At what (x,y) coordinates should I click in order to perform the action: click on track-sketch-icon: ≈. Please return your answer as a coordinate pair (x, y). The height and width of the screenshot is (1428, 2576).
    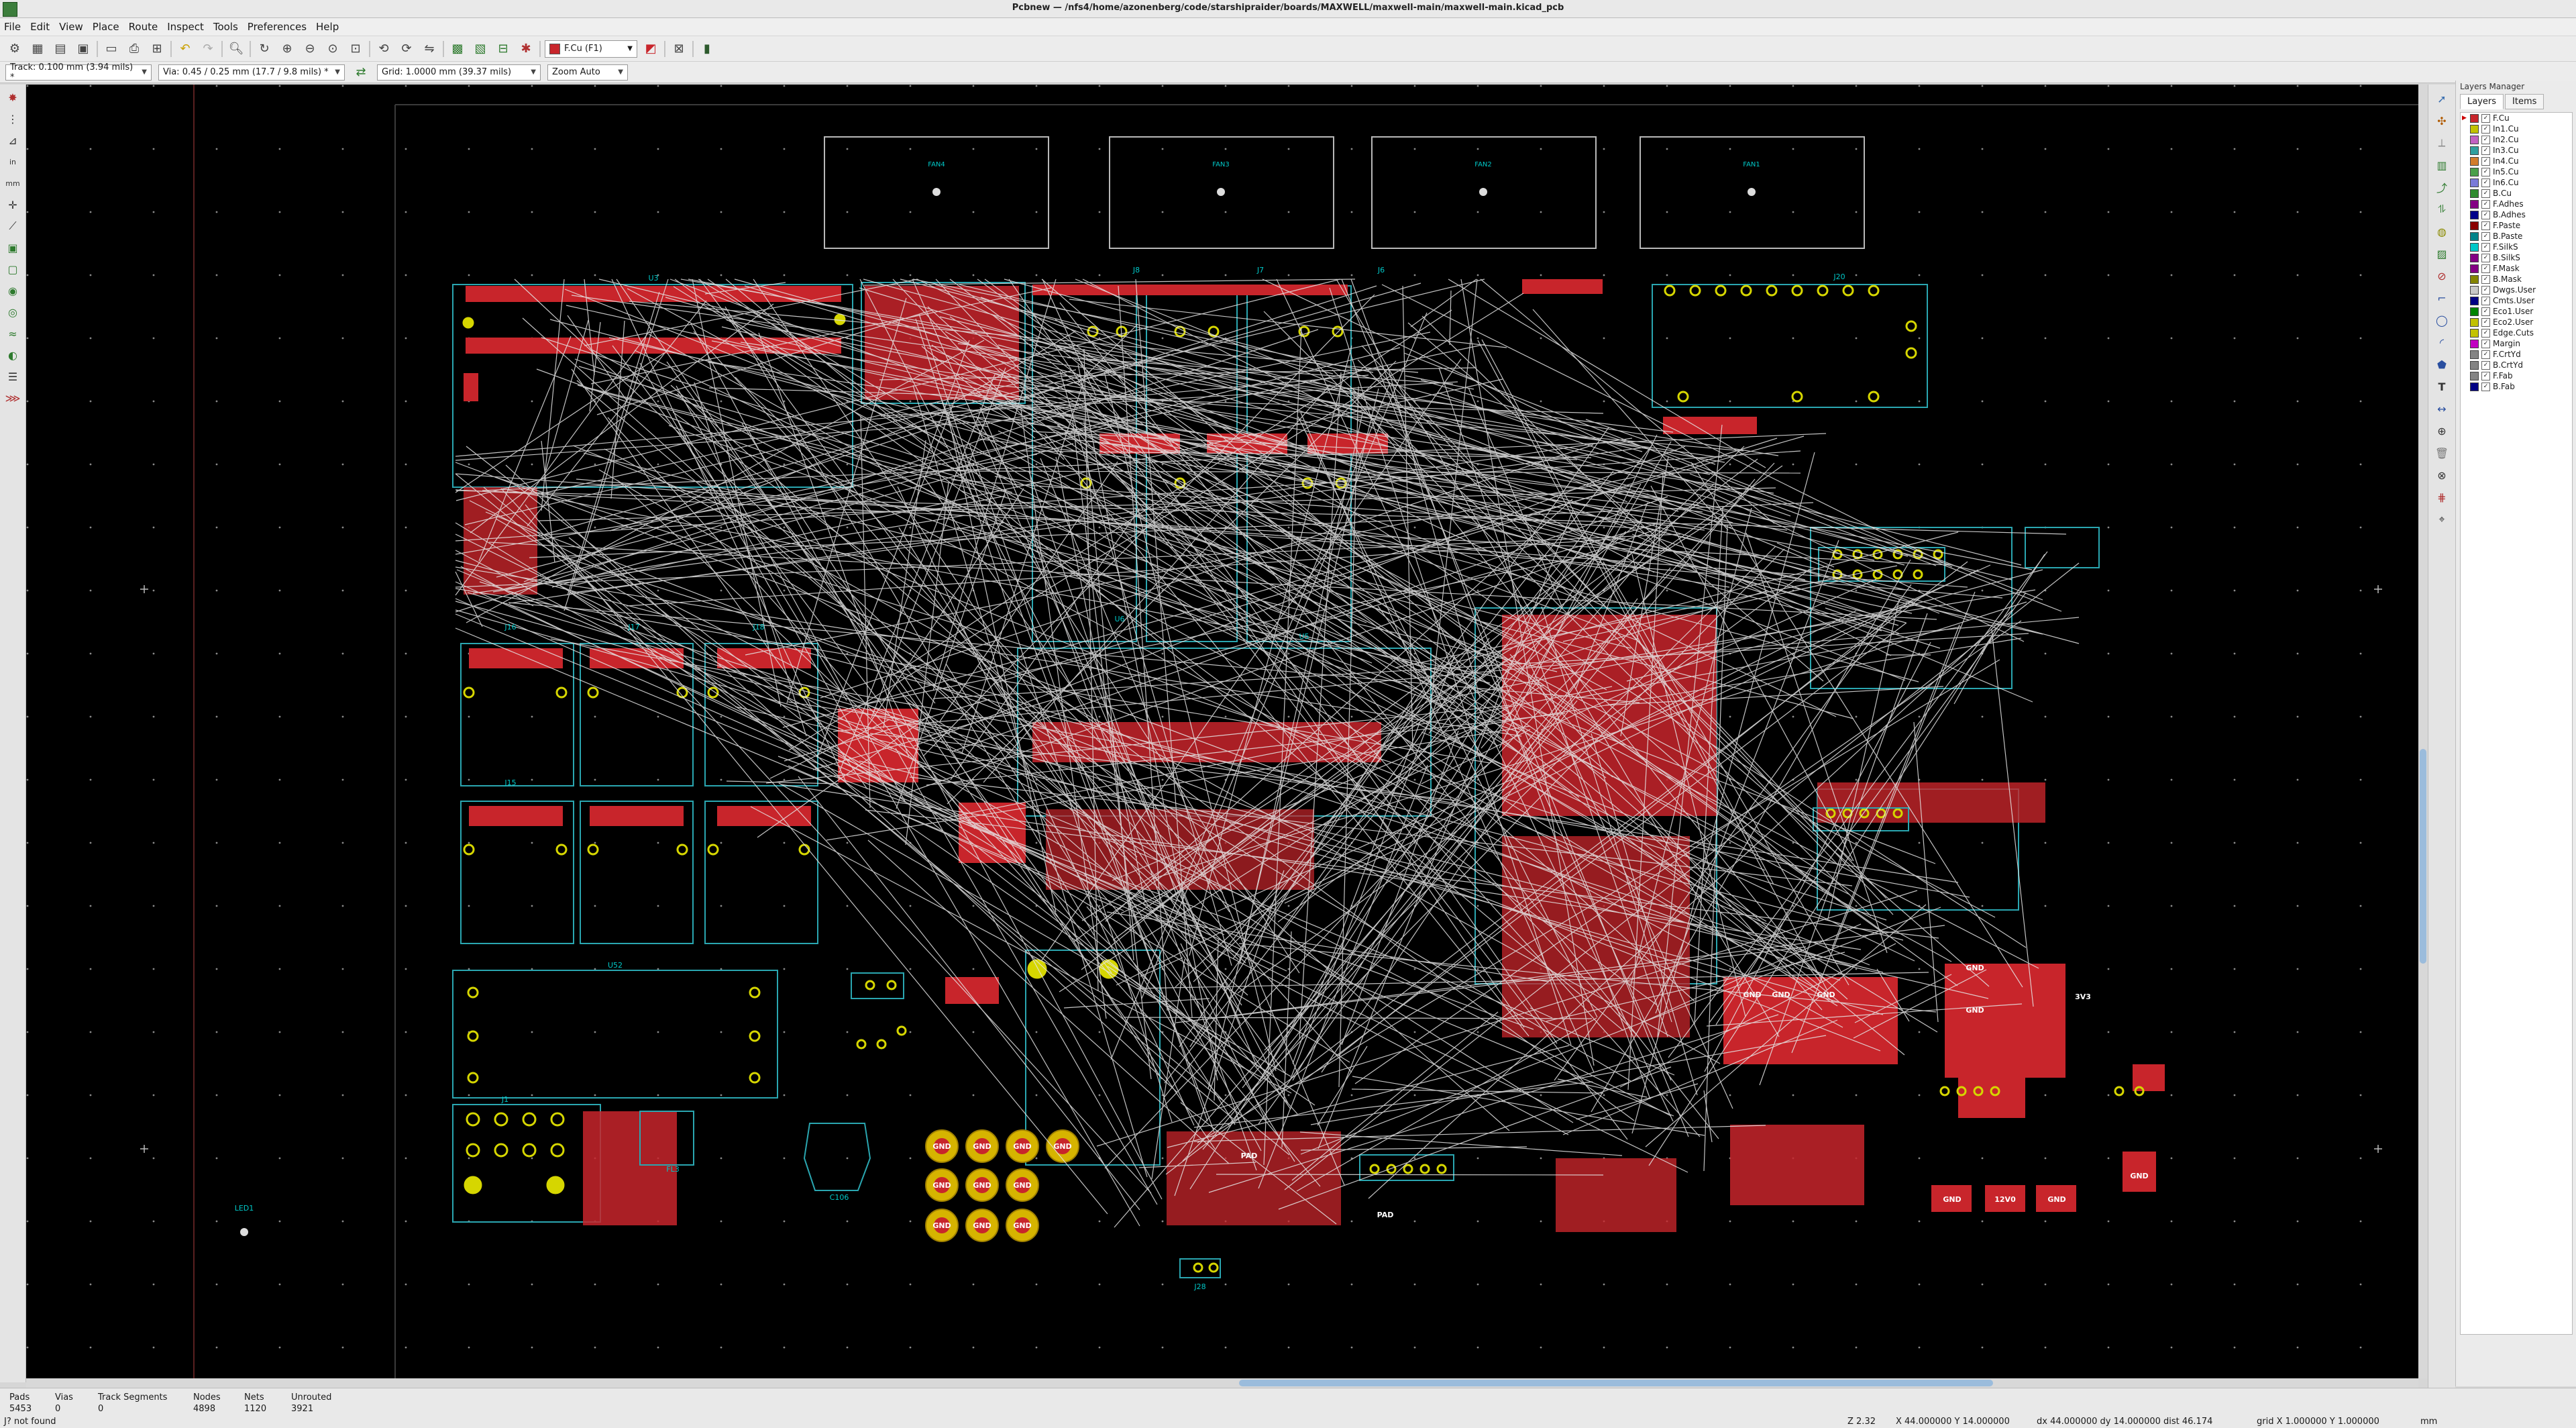
    Looking at the image, I should click on (12, 333).